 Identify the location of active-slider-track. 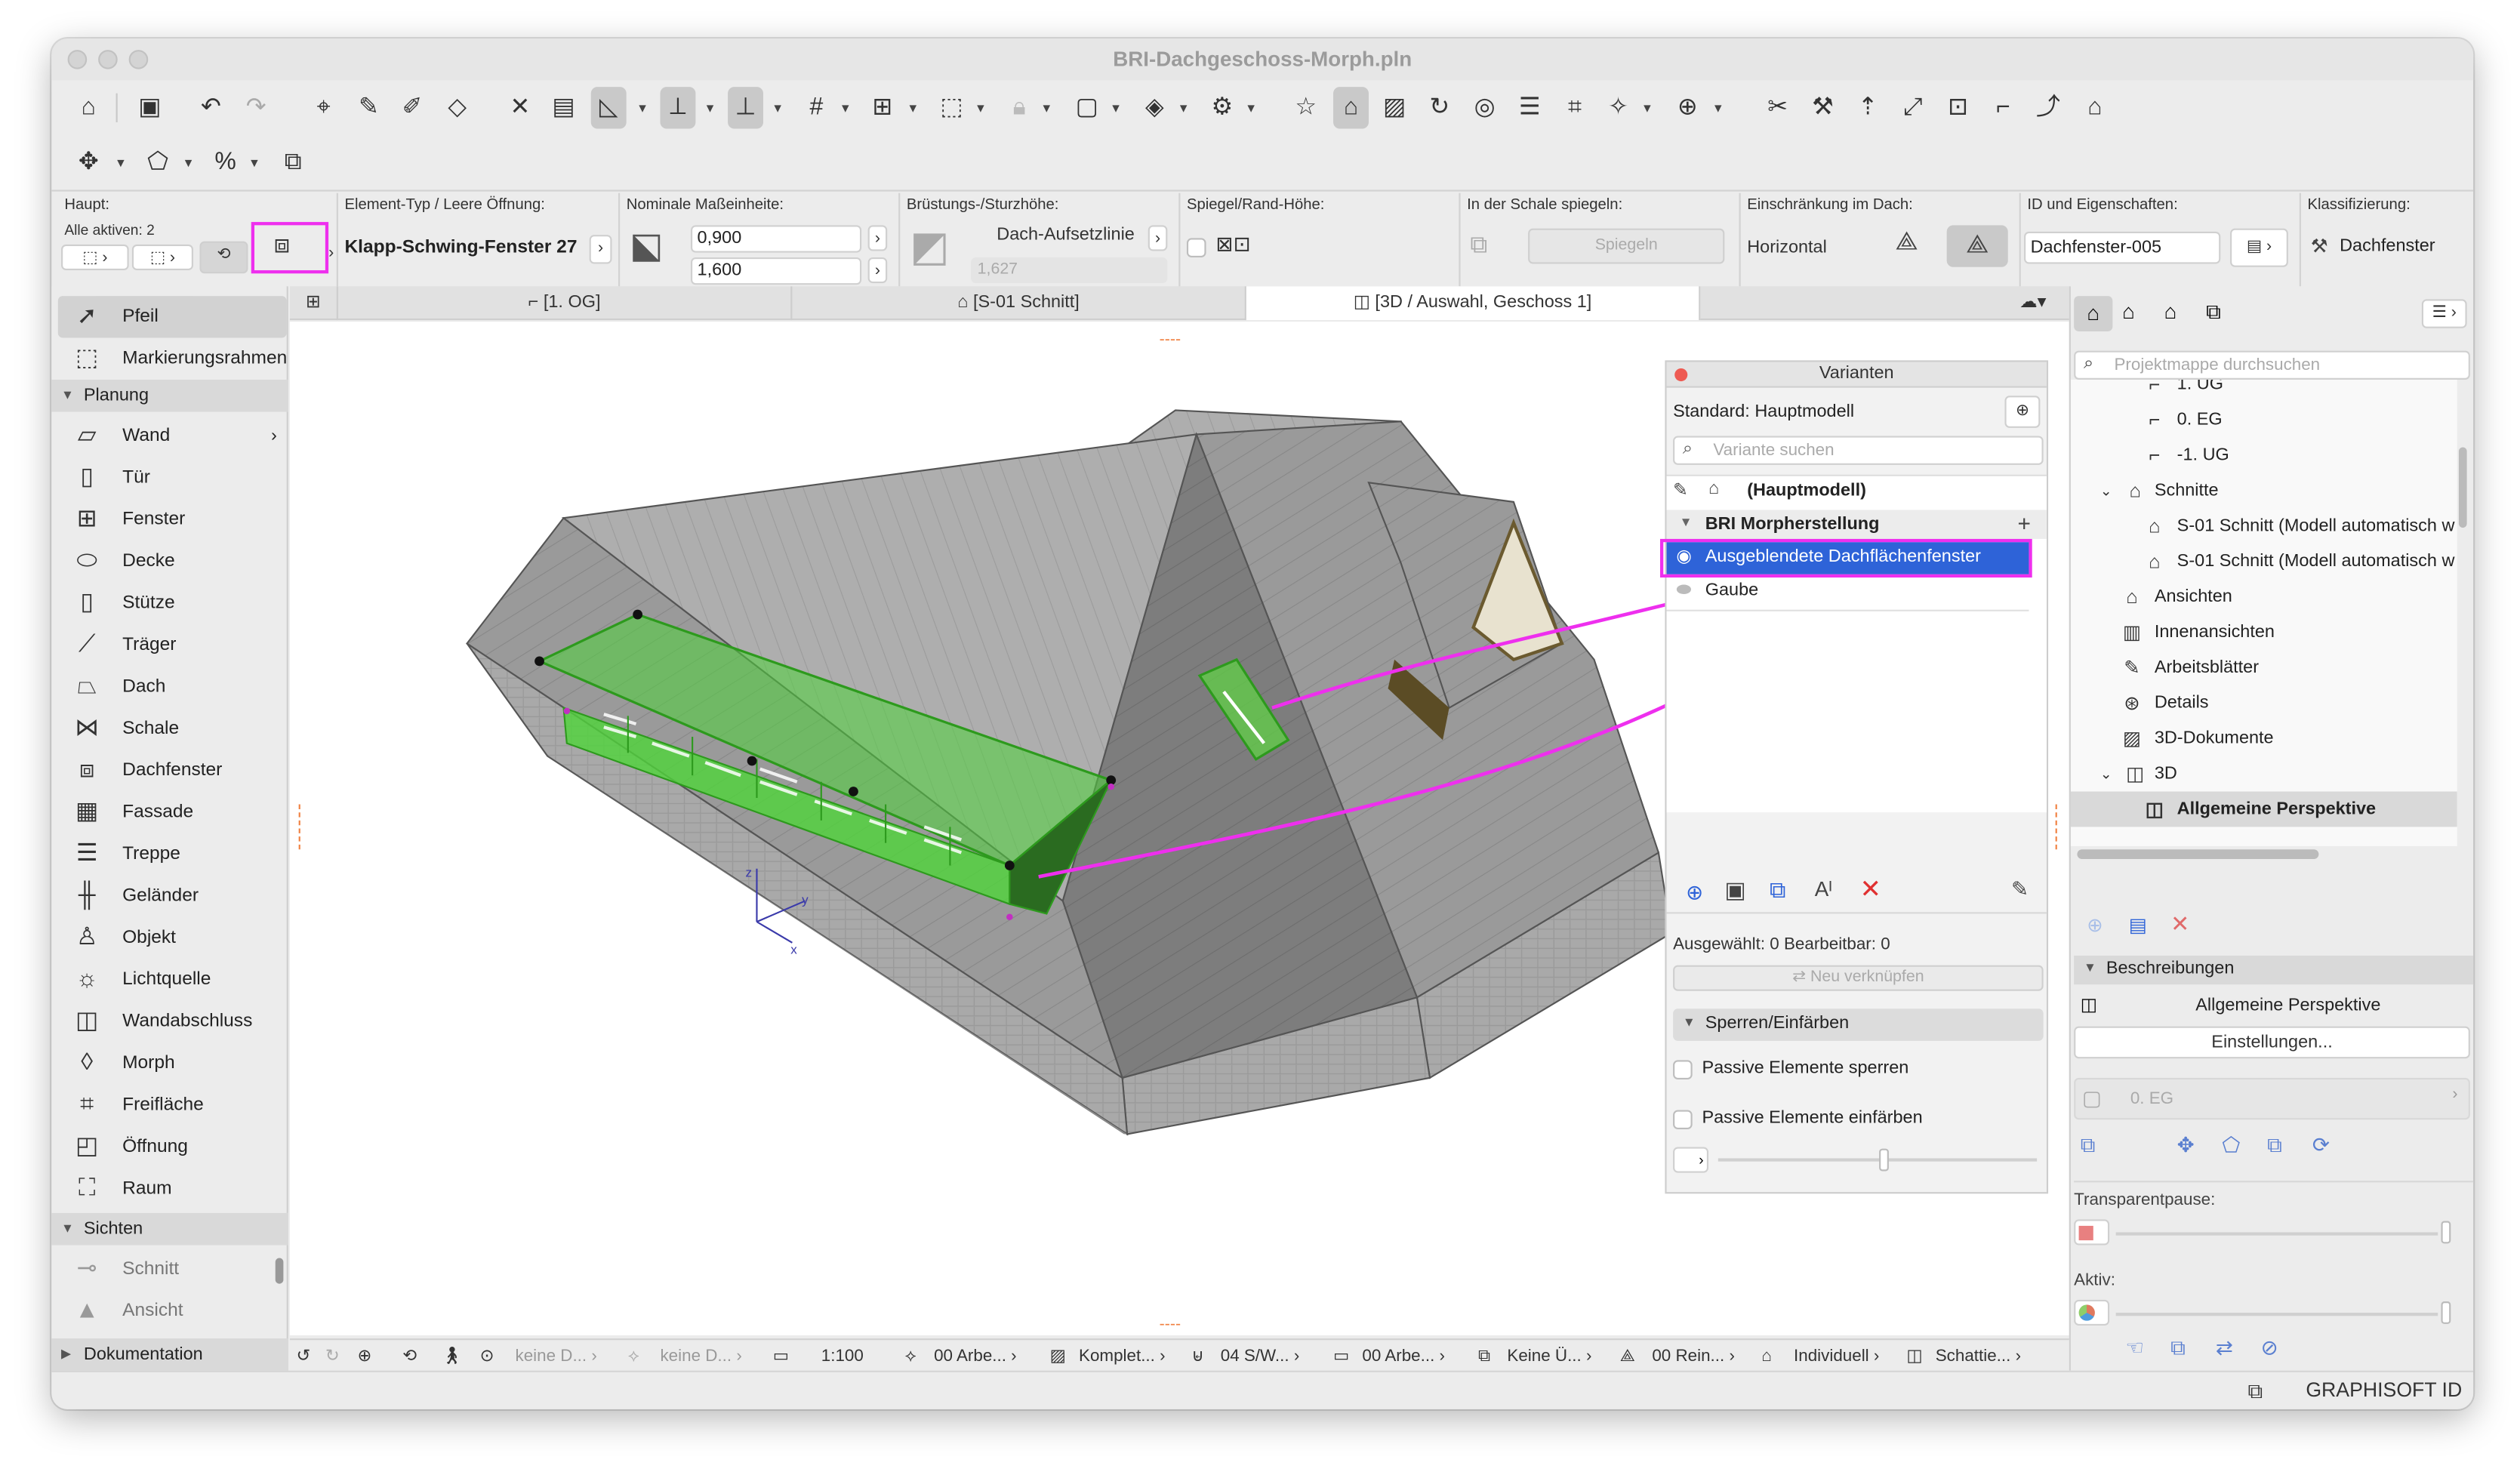
(2276, 1314).